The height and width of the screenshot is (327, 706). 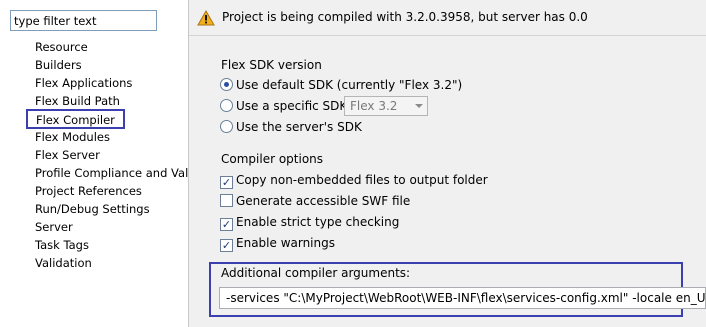 What do you see at coordinates (419, 106) in the screenshot?
I see `chevron-down-icon` at bounding box center [419, 106].